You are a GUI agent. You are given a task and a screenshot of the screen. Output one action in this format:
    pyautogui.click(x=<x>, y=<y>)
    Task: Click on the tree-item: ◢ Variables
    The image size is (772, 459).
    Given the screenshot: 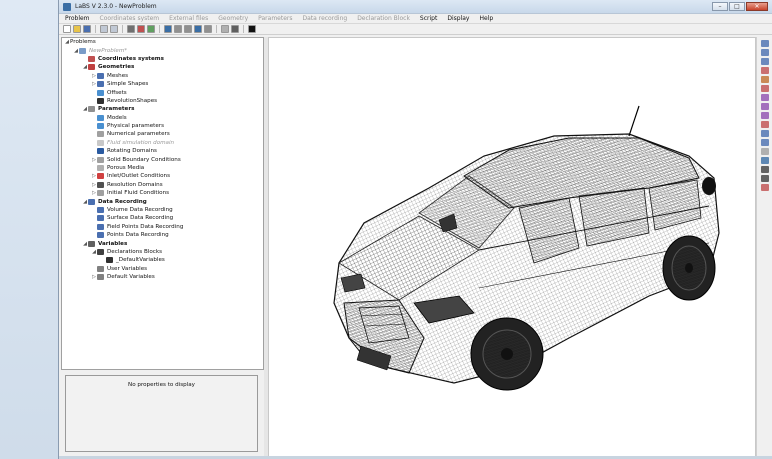 What is the action you would take?
    pyautogui.click(x=162, y=243)
    